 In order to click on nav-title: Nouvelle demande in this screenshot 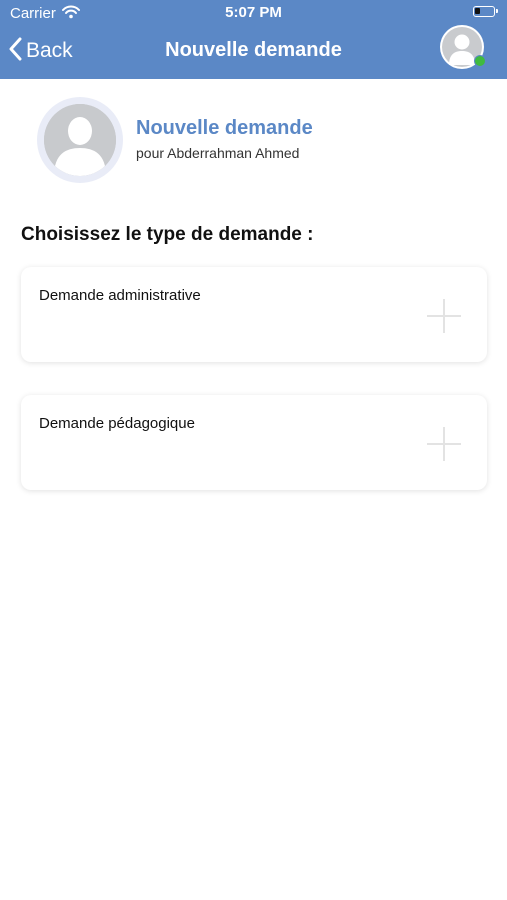, I will do `click(253, 50)`.